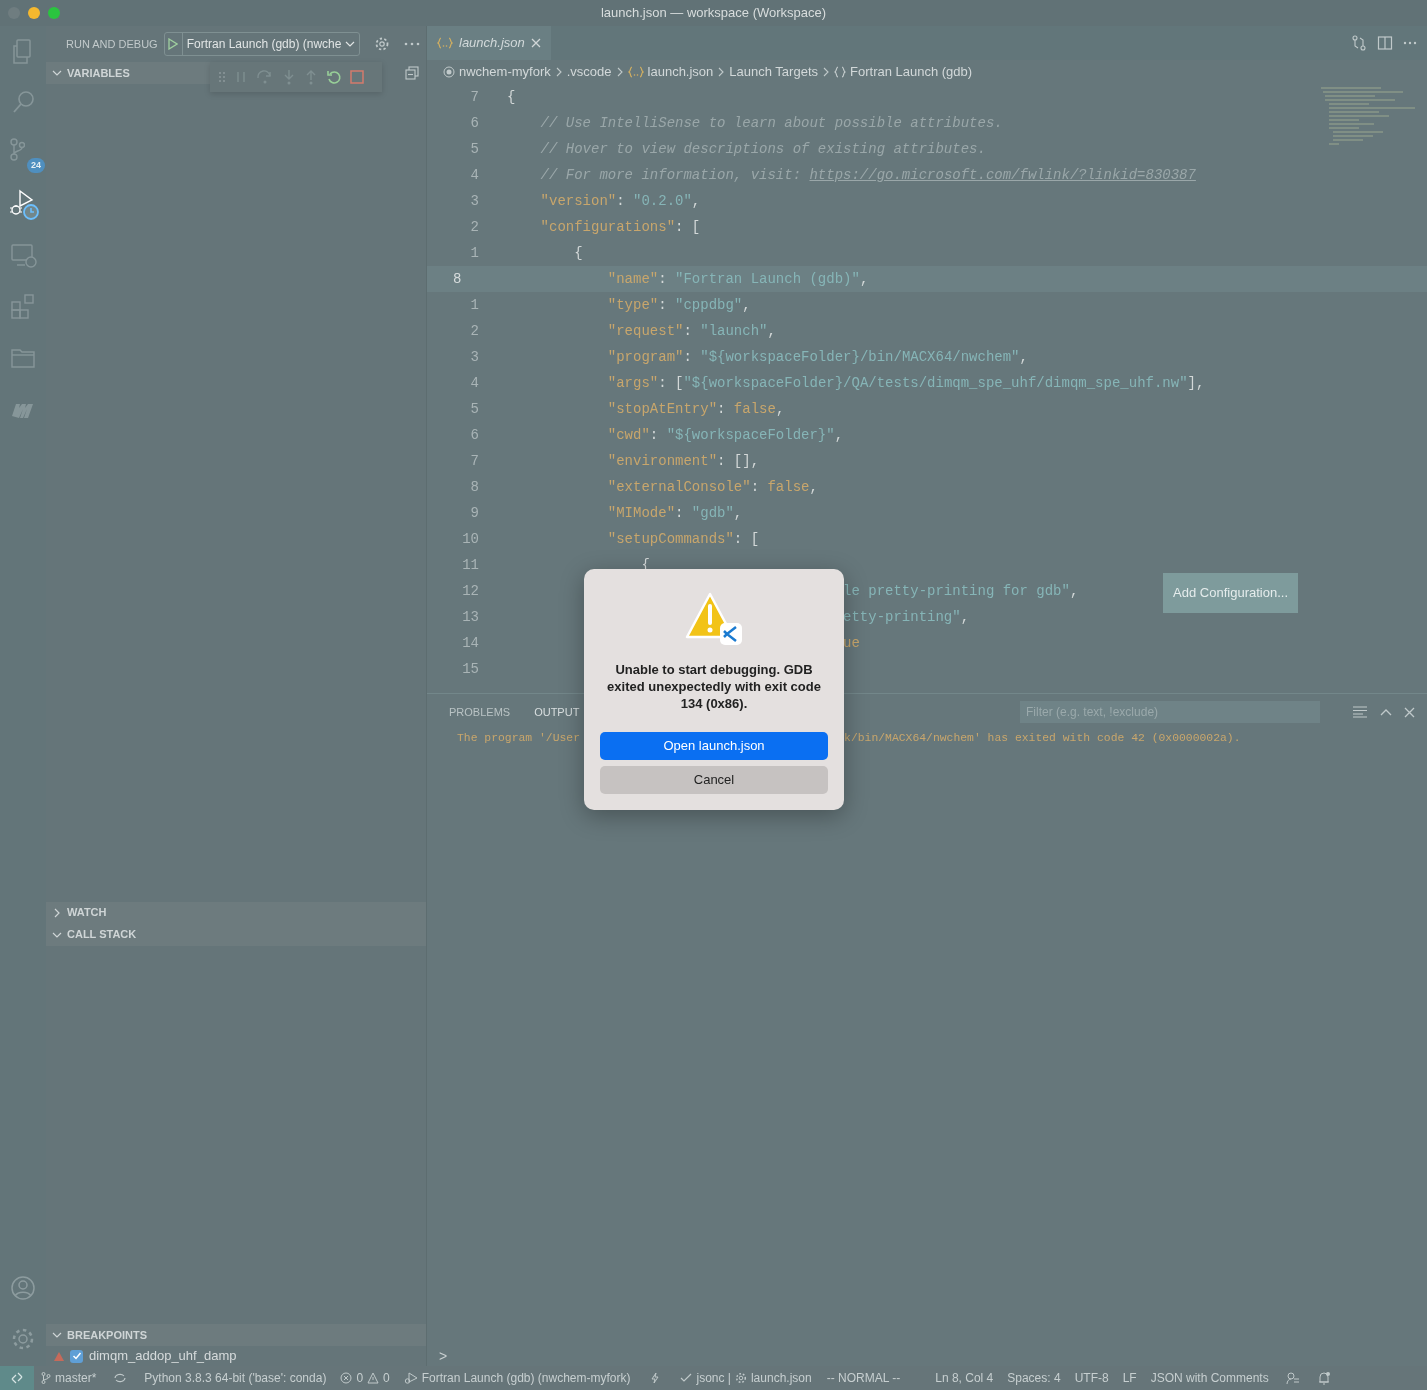 The height and width of the screenshot is (1390, 1427). I want to click on code-line: "configurations": [, so click(620, 227).